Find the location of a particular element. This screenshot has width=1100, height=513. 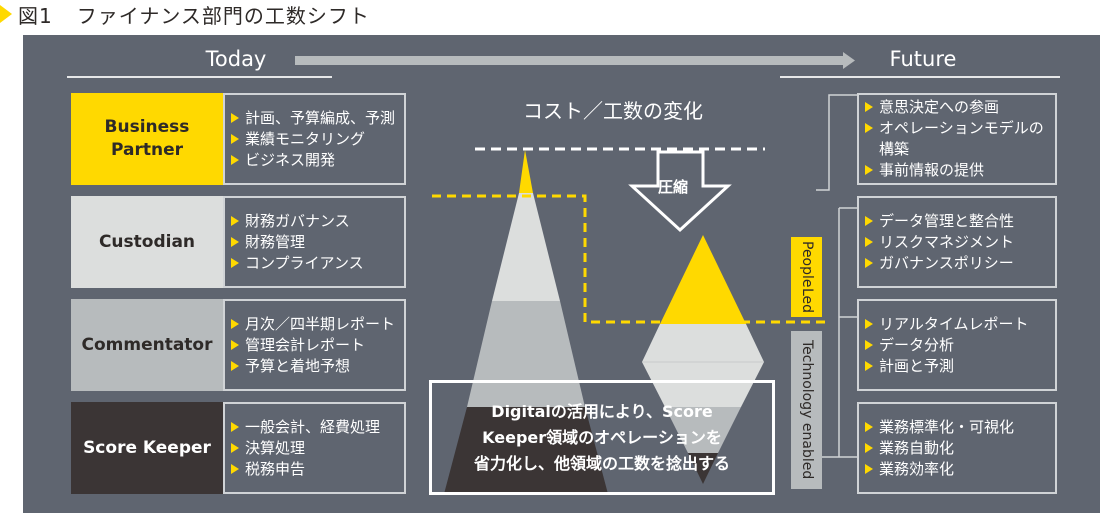

role-label-line: Partner is located at coordinates (146, 150).